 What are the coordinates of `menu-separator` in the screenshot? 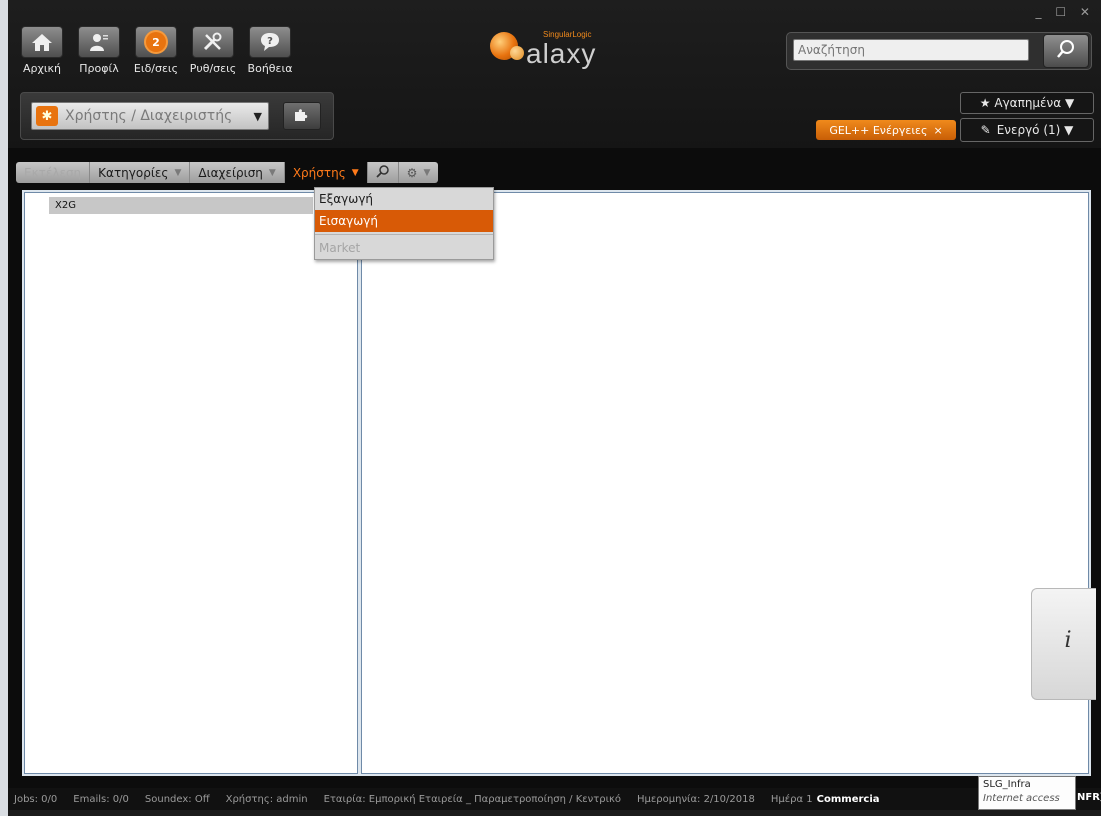 It's located at (404, 234).